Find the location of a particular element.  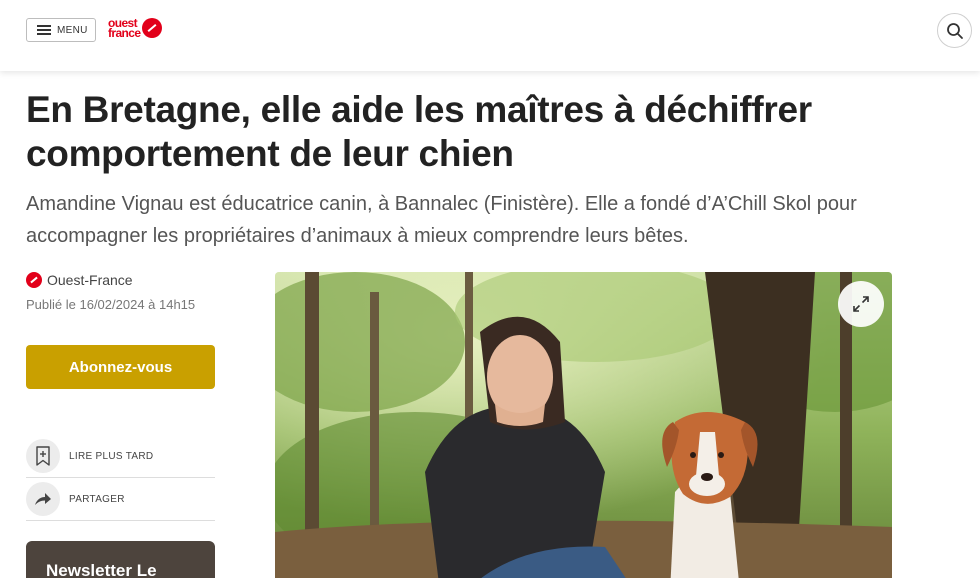

logo-disc-icon is located at coordinates (152, 28).